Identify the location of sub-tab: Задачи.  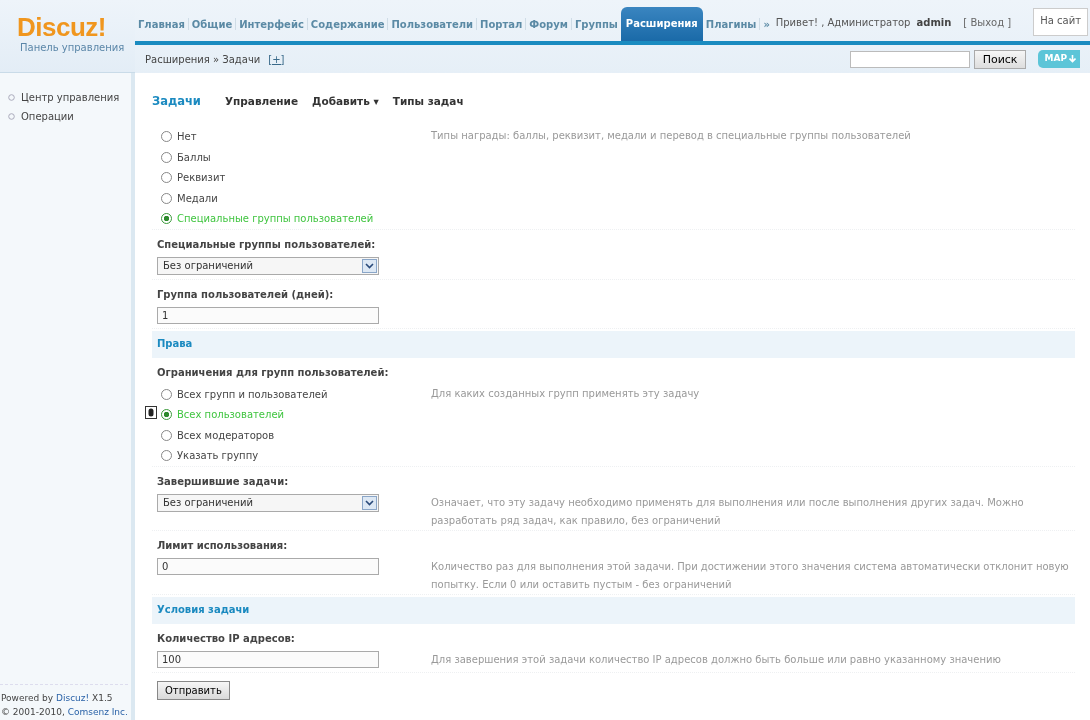
(176, 102).